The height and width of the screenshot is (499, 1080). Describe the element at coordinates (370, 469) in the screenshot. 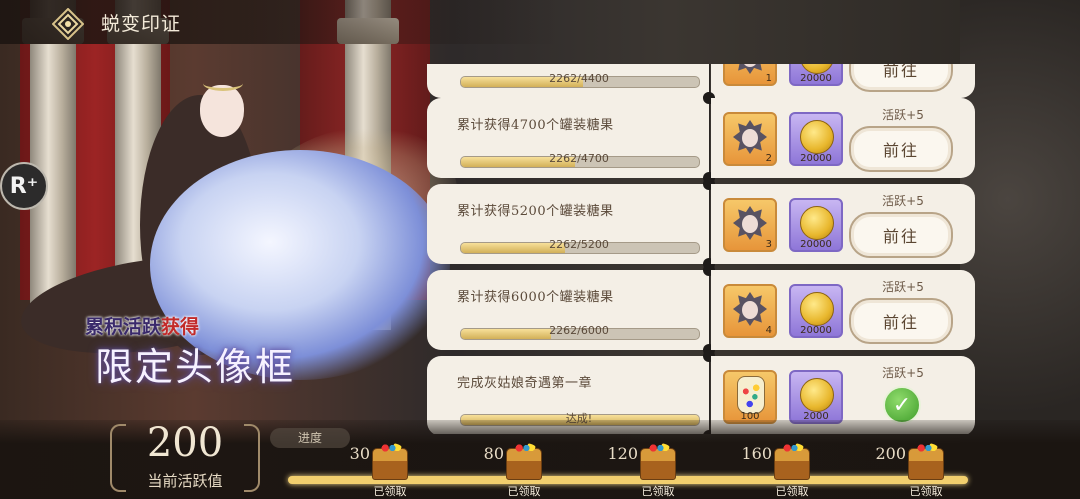

I see `milestone-reward: 30 已领取` at that location.